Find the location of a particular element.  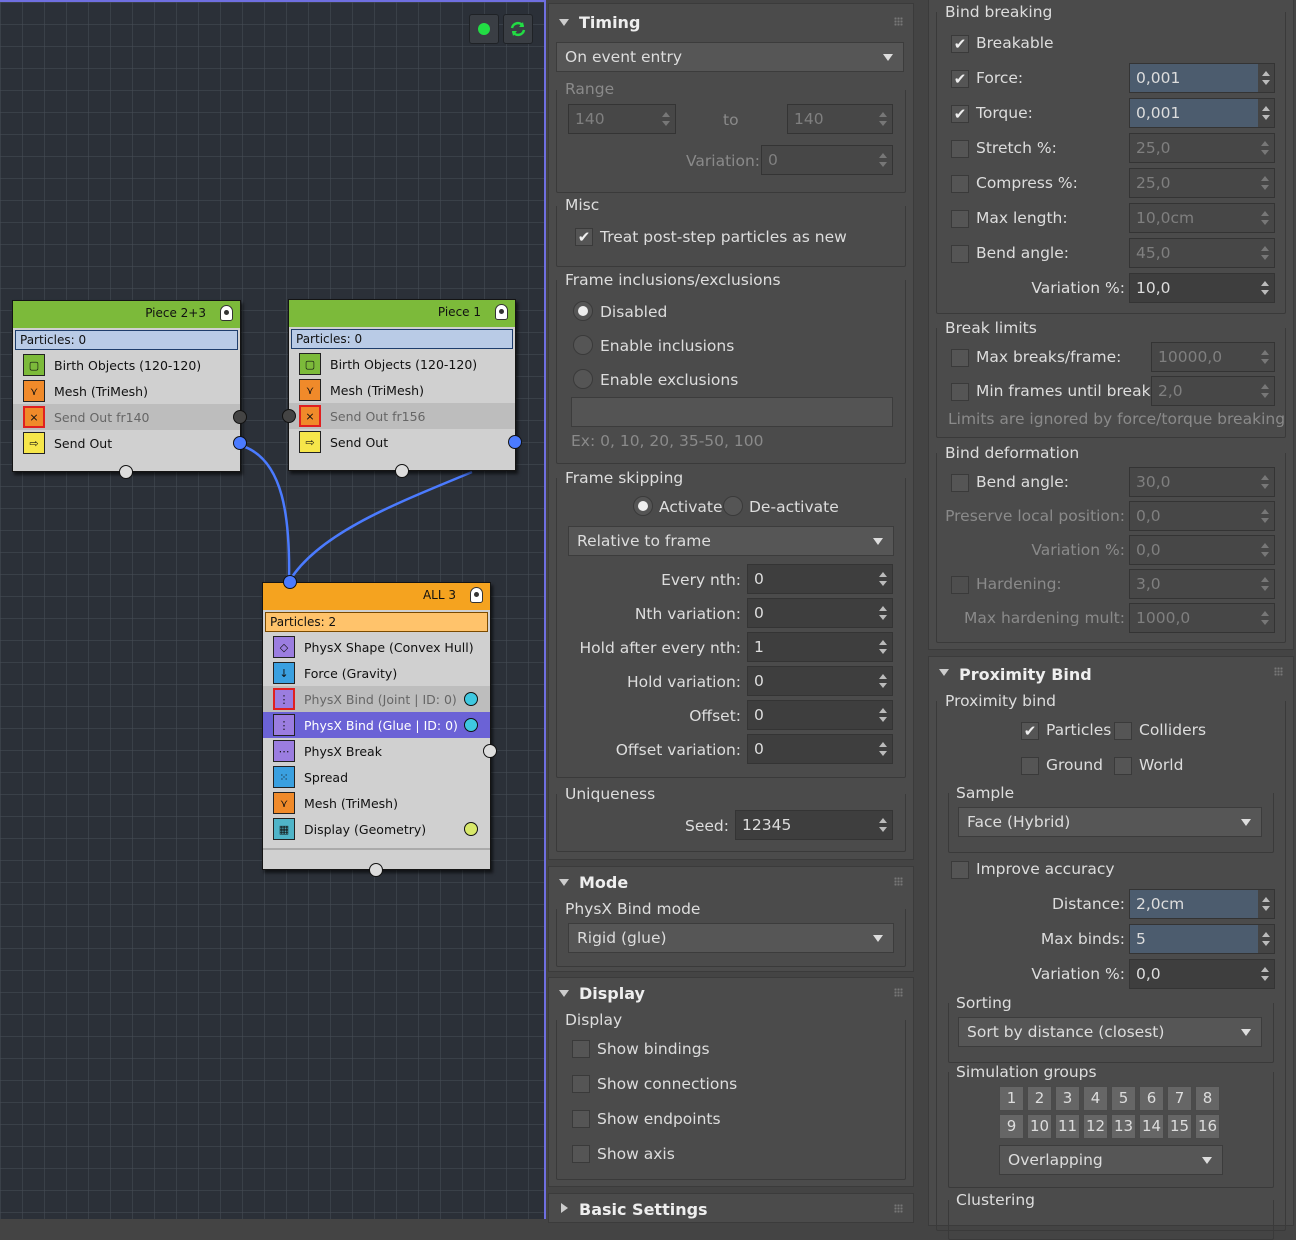

operator-physx-bind-glue: ⋮ PhysX Bind (Glue | ID: 0) is located at coordinates (376, 725).